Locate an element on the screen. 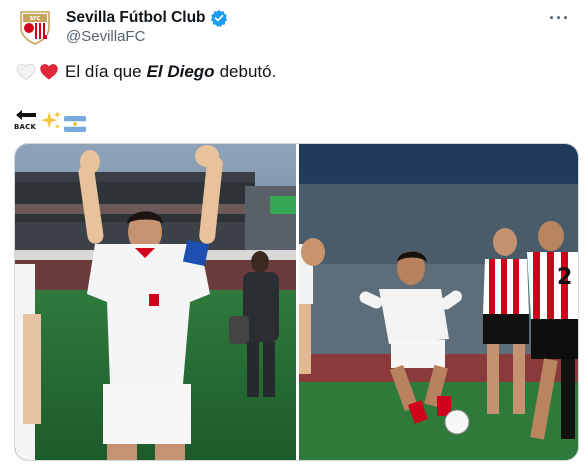 Image resolution: width=588 pixels, height=467 pixels. more-options-icon: ··· is located at coordinates (559, 18).